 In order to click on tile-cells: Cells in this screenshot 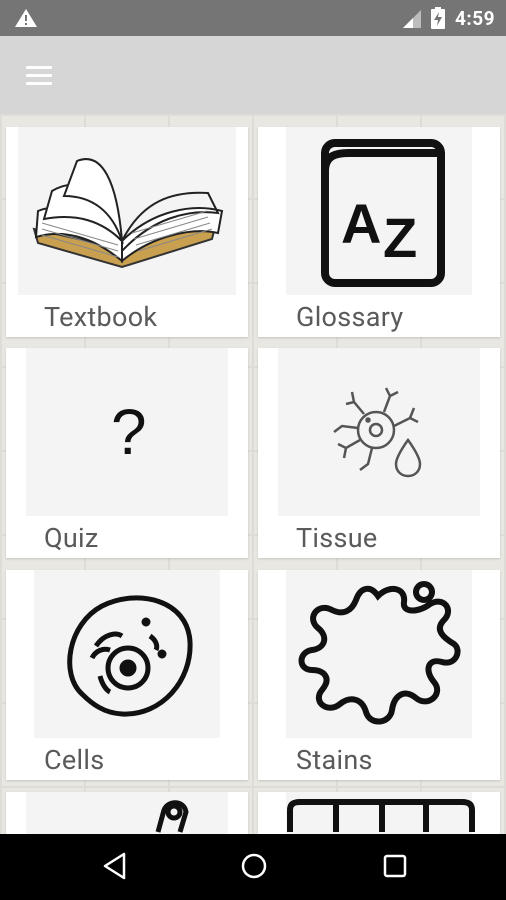, I will do `click(127, 675)`.